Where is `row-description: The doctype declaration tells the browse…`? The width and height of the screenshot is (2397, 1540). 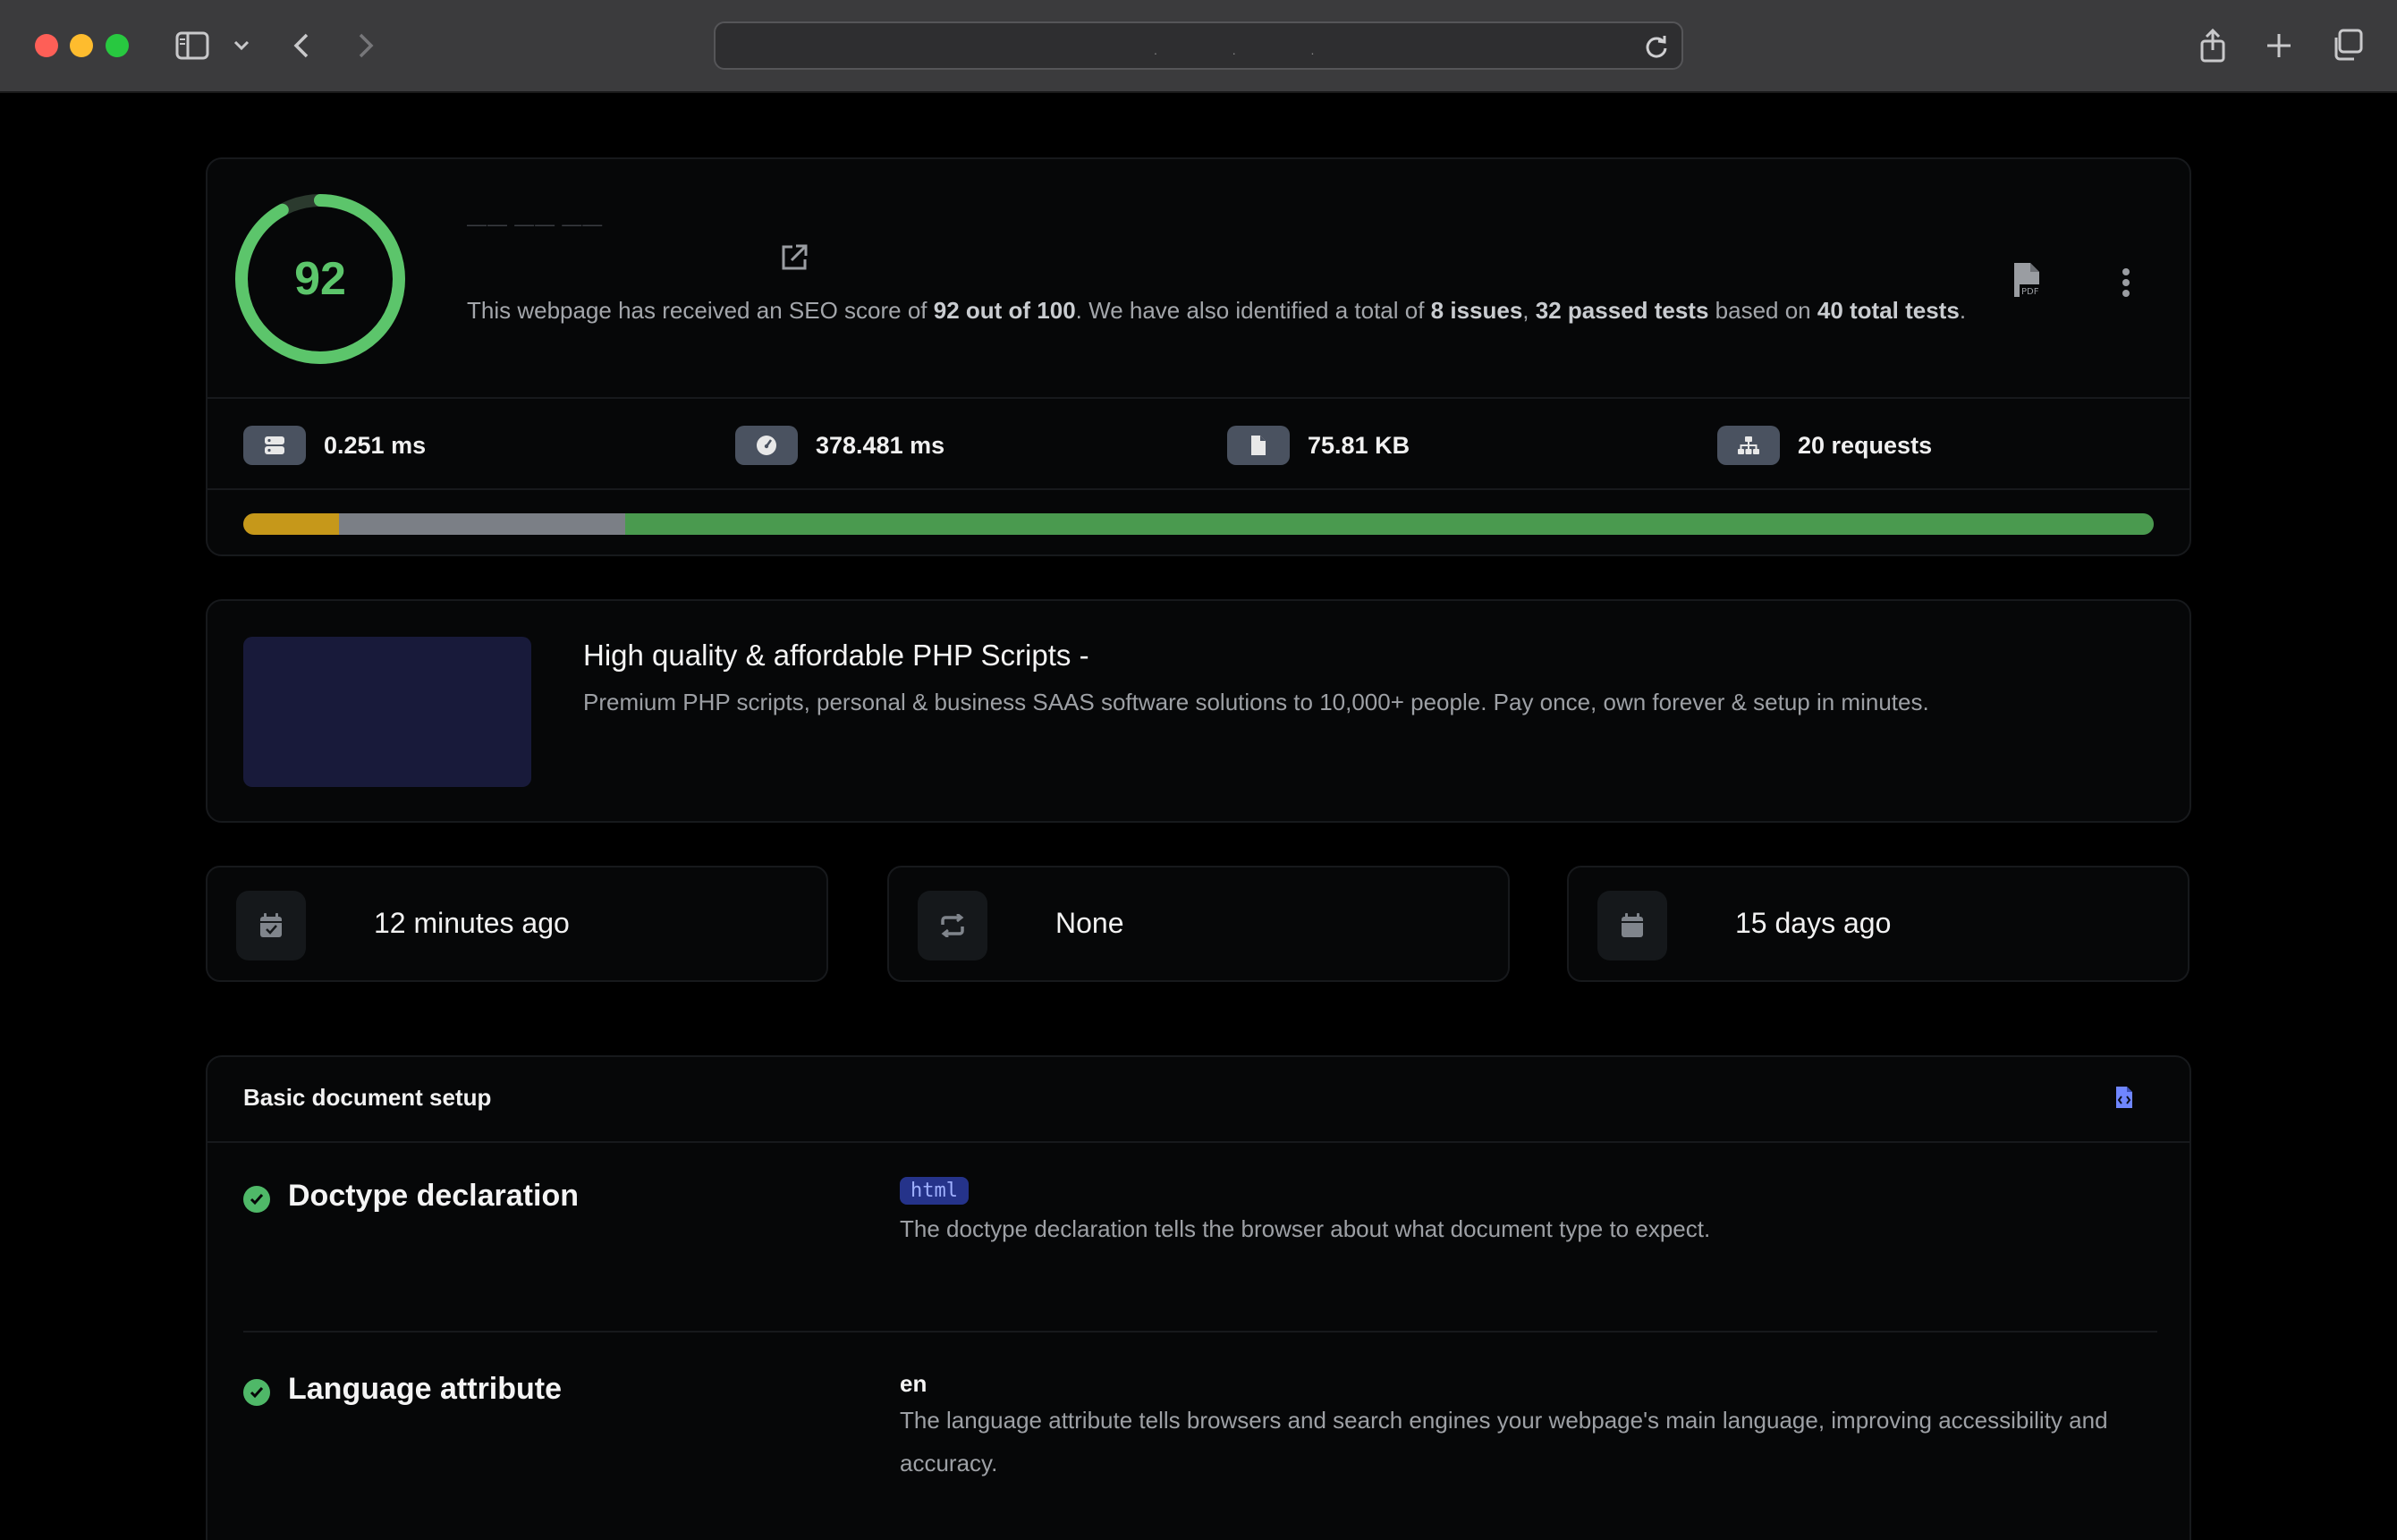
row-description: The doctype declaration tells the browse… is located at coordinates (1305, 1228).